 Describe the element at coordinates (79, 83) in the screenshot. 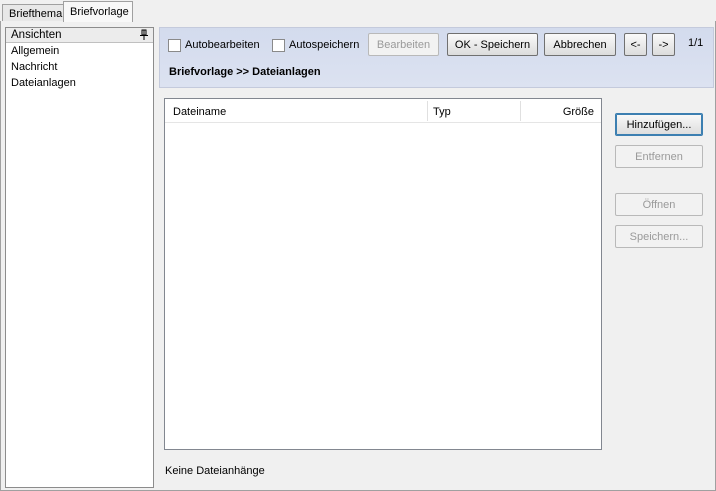

I see `sidebar-item-dateianlagen: Dateianlagen` at that location.